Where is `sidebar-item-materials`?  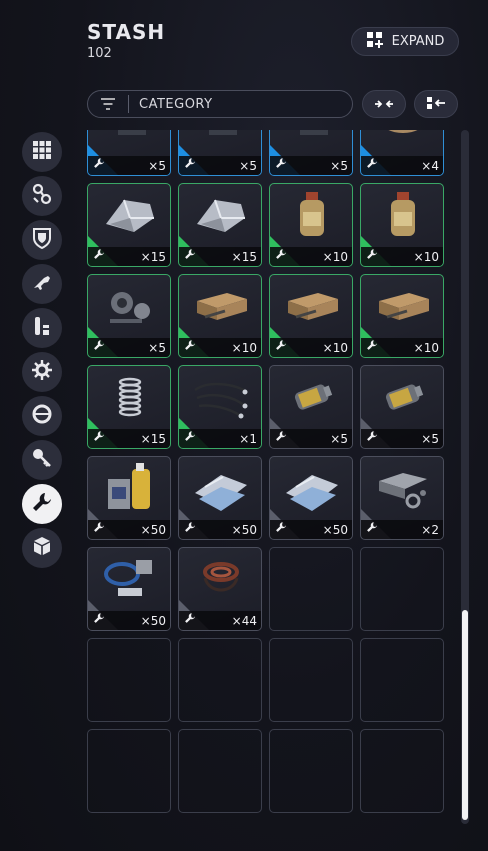 sidebar-item-materials is located at coordinates (42, 504).